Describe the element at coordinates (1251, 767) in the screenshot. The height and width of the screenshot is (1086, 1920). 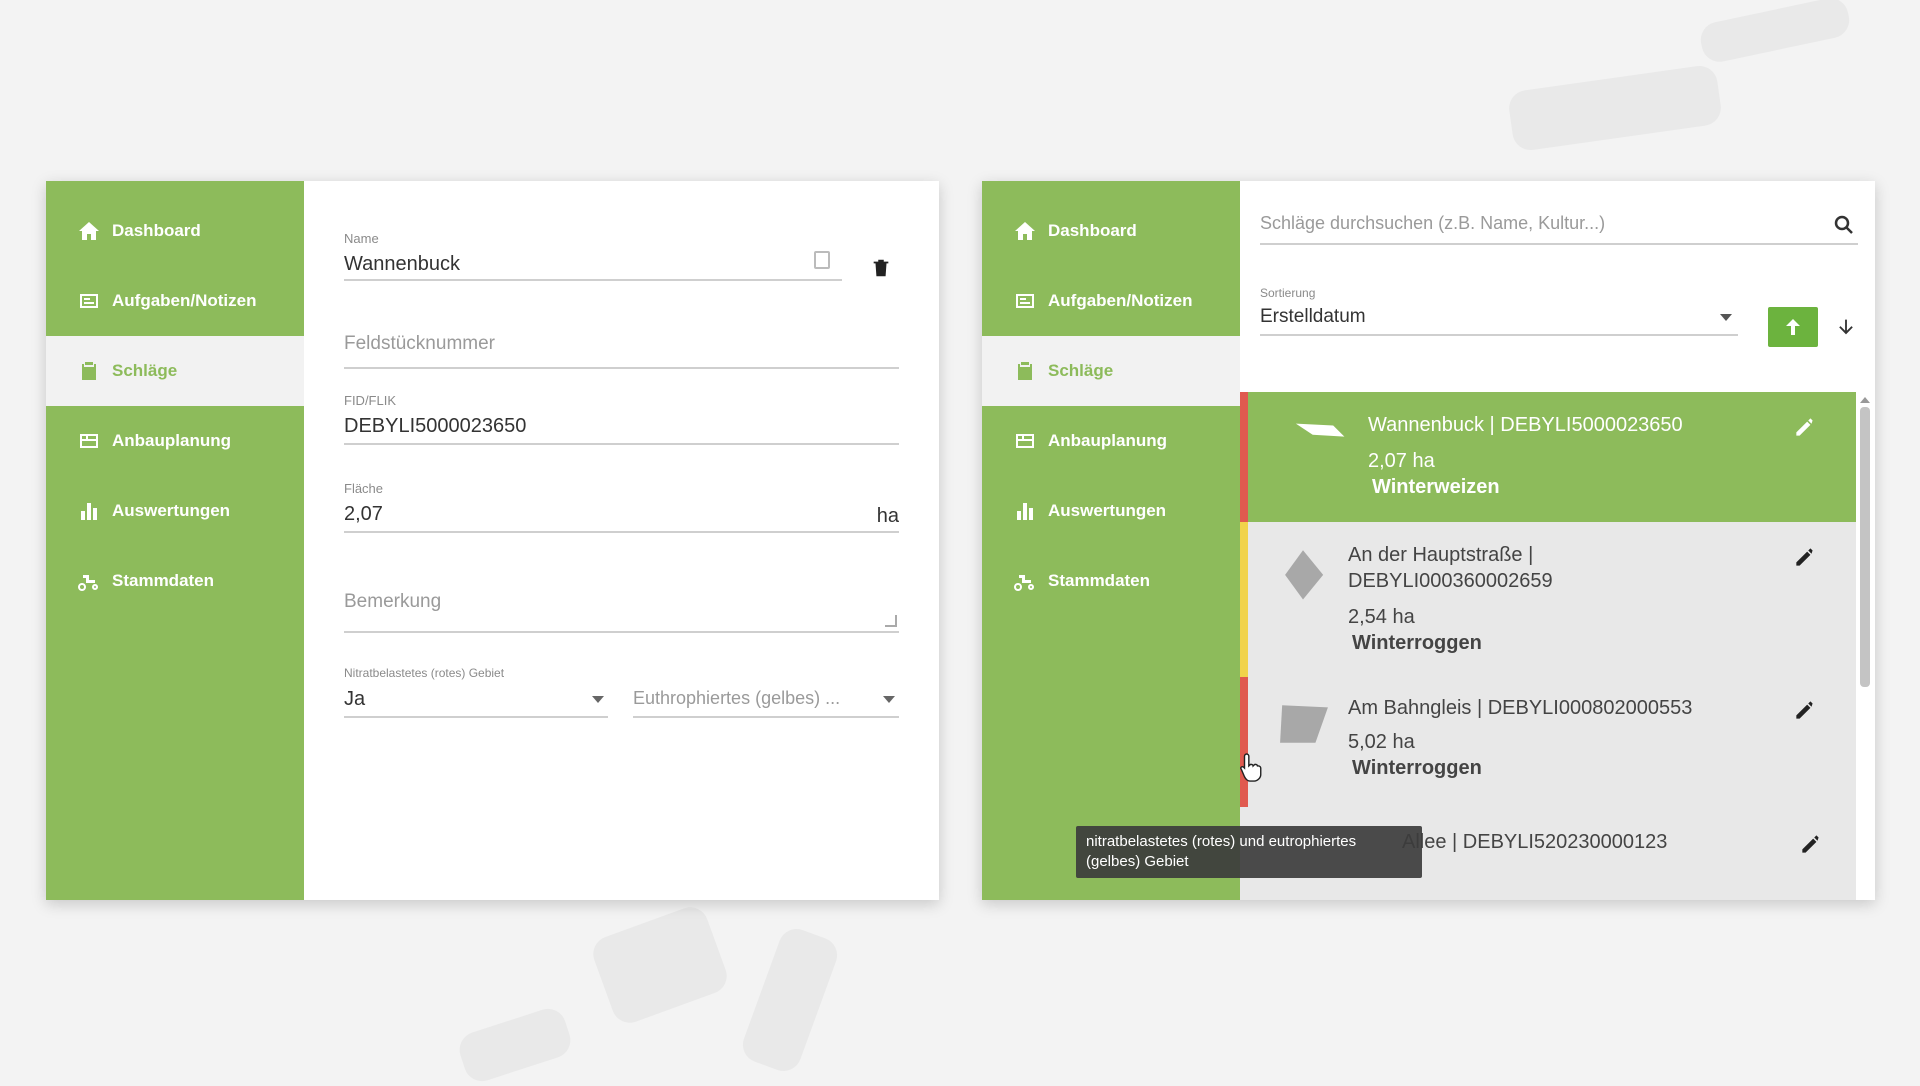
I see `hand-cursor-icon` at that location.